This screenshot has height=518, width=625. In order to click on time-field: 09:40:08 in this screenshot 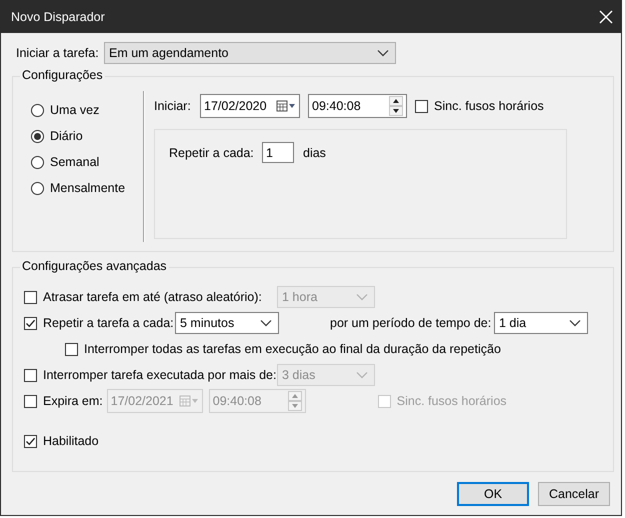, I will do `click(357, 106)`.